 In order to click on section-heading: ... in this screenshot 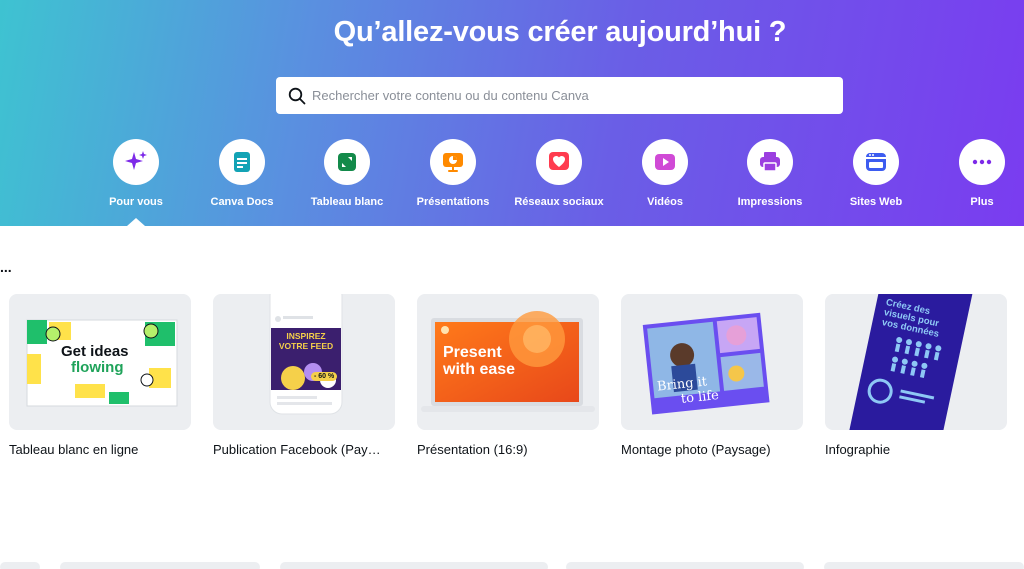, I will do `click(6, 267)`.